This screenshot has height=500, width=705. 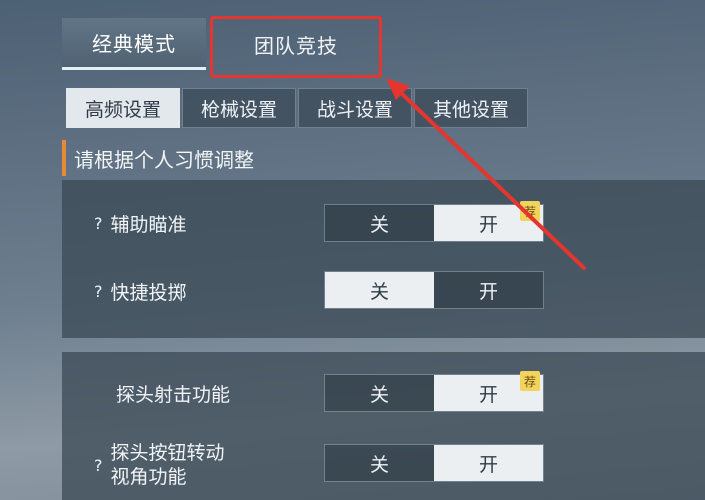 I want to click on peek-fire-off-button: 关, so click(x=379, y=393).